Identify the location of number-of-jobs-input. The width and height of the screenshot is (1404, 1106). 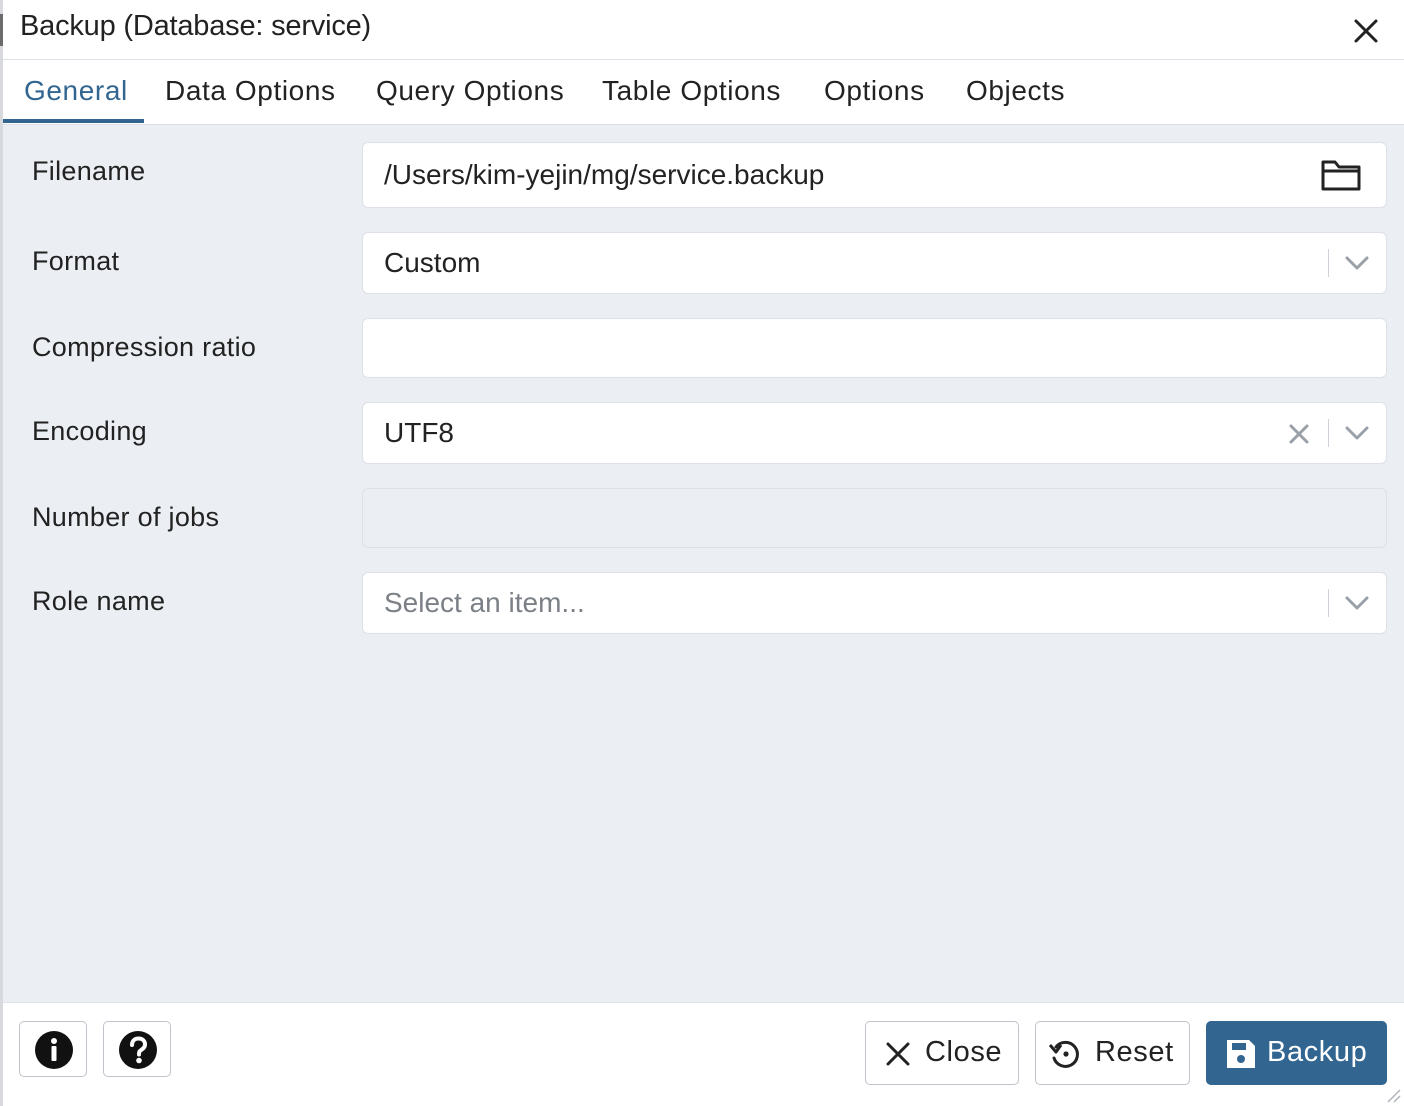
(874, 518).